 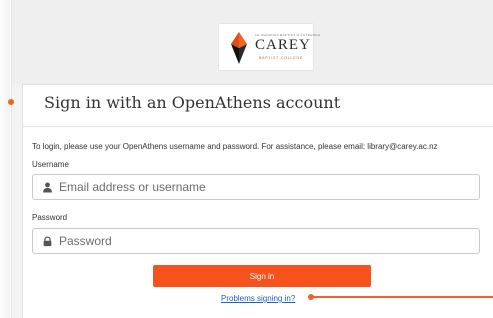 What do you see at coordinates (11, 102) in the screenshot?
I see `annotation-dot-left` at bounding box center [11, 102].